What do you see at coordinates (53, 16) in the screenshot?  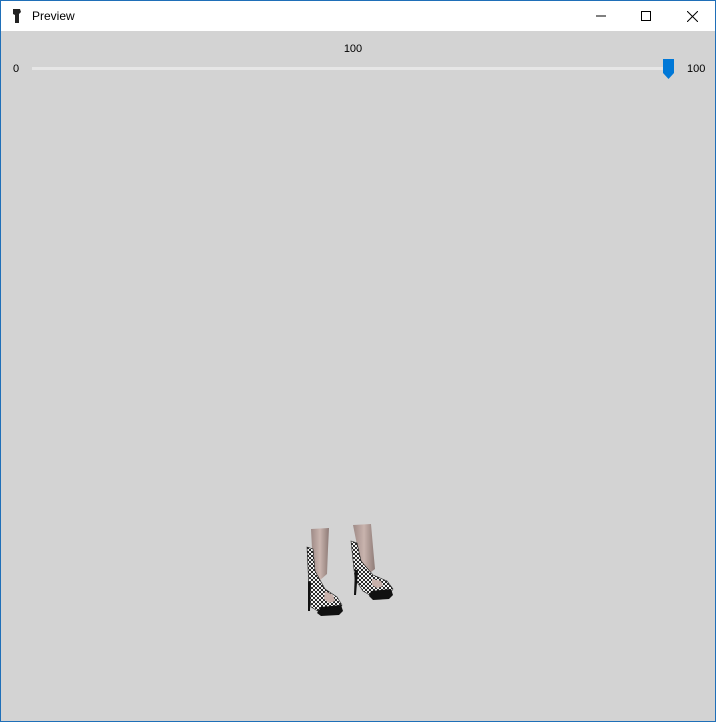 I see `window-title: Preview` at bounding box center [53, 16].